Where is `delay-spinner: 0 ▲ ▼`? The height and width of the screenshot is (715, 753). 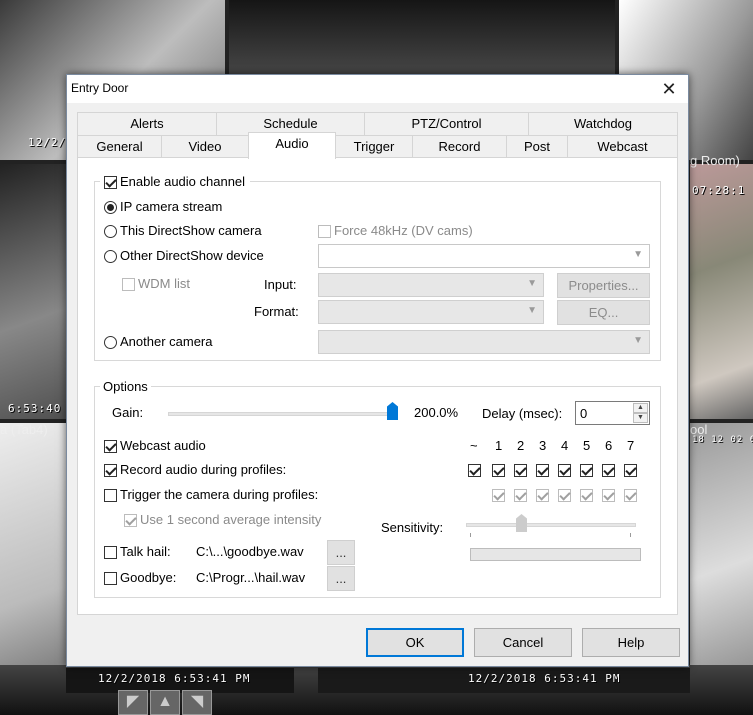 delay-spinner: 0 ▲ ▼ is located at coordinates (612, 413).